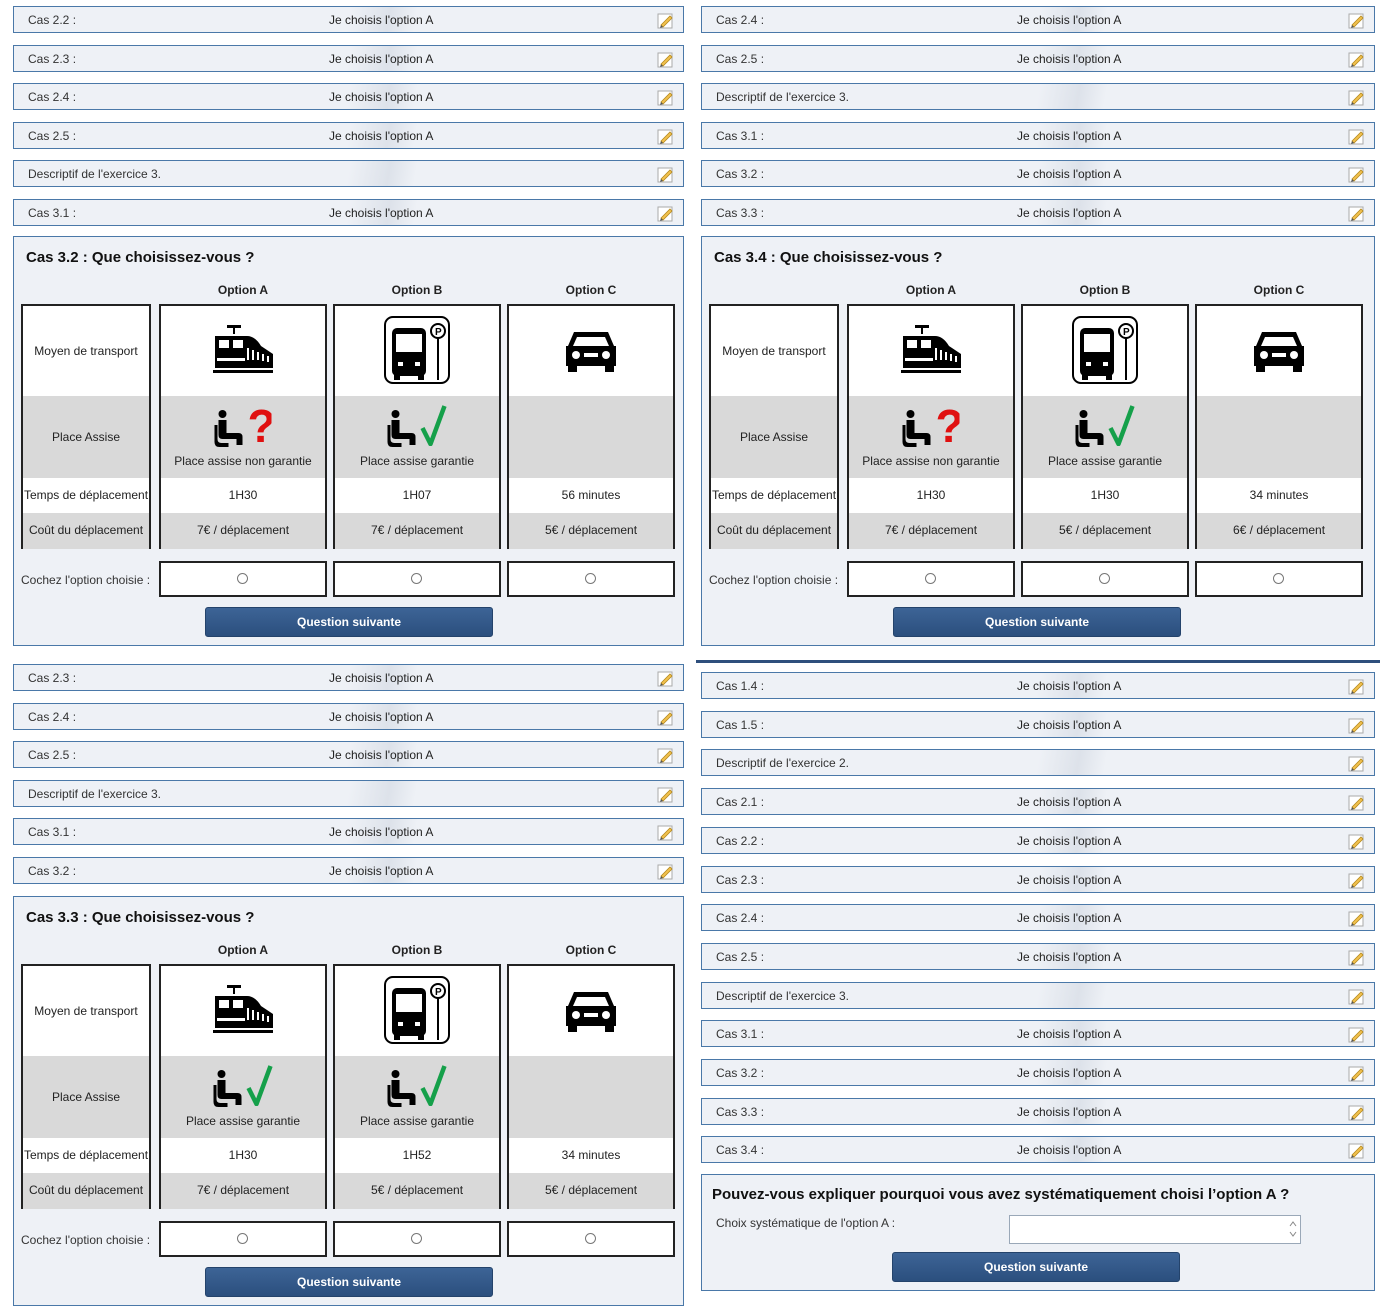  What do you see at coordinates (417, 950) in the screenshot?
I see `option-b-header: Option B` at bounding box center [417, 950].